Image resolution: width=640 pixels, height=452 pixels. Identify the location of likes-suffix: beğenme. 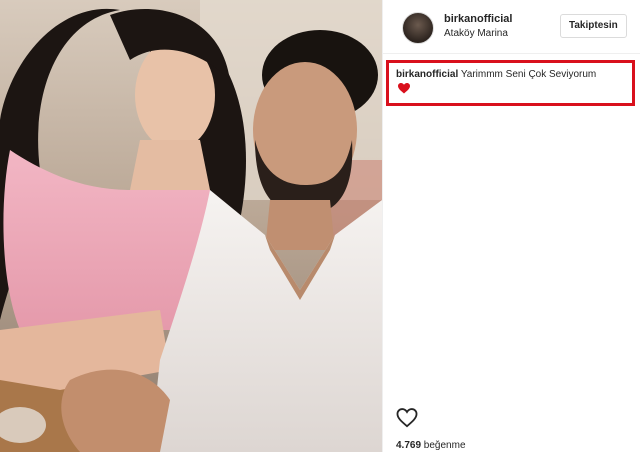
(443, 445).